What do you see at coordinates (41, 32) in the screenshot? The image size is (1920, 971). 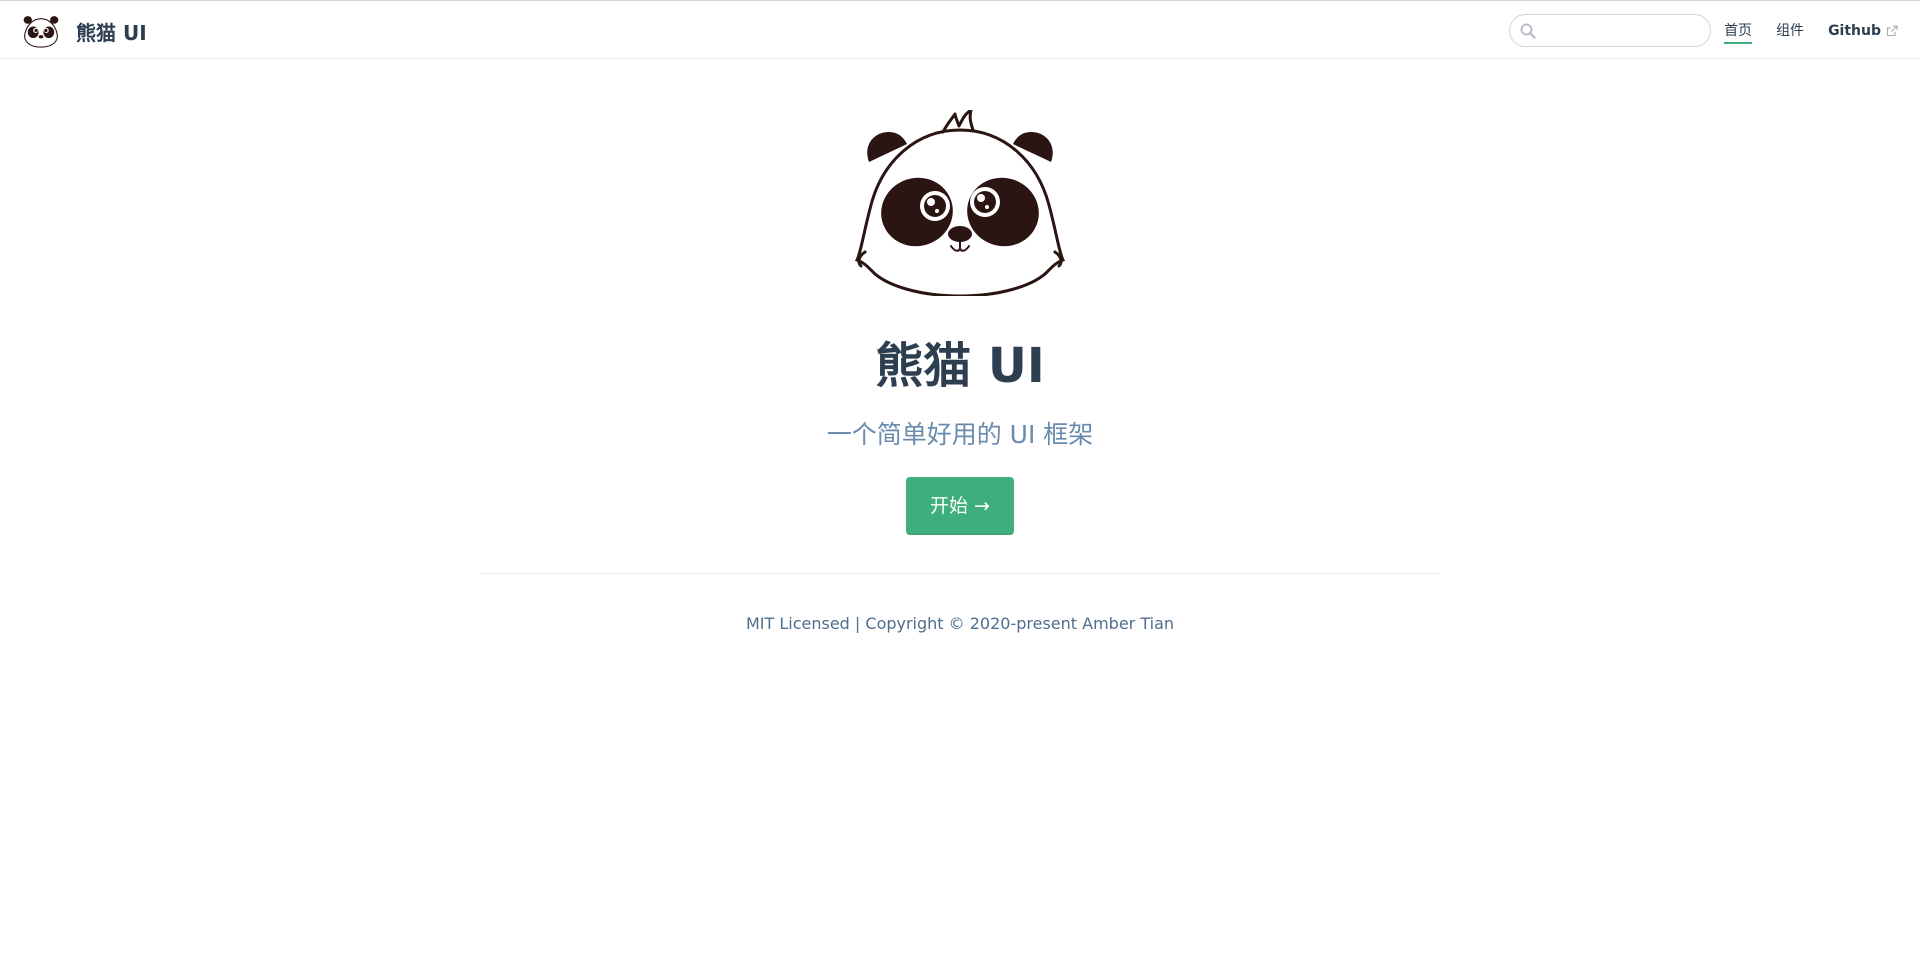 I see `panda-logo-icon` at bounding box center [41, 32].